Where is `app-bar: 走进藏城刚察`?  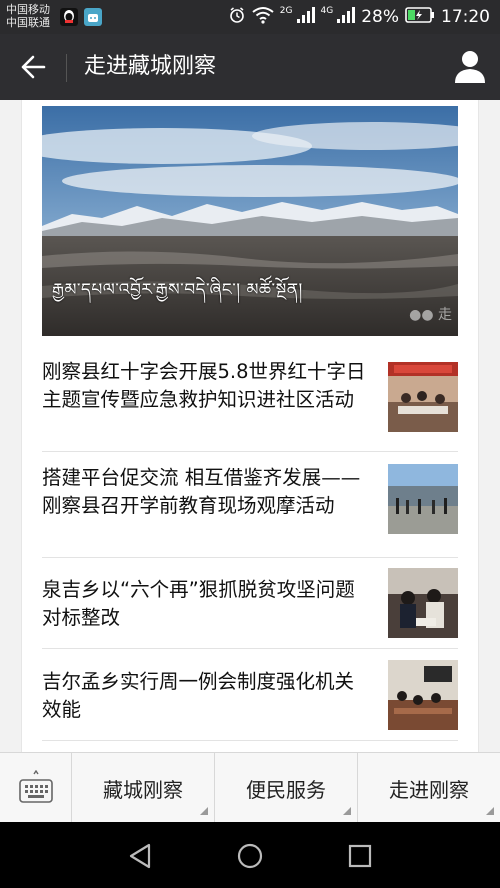 app-bar: 走进藏城刚察 is located at coordinates (250, 67).